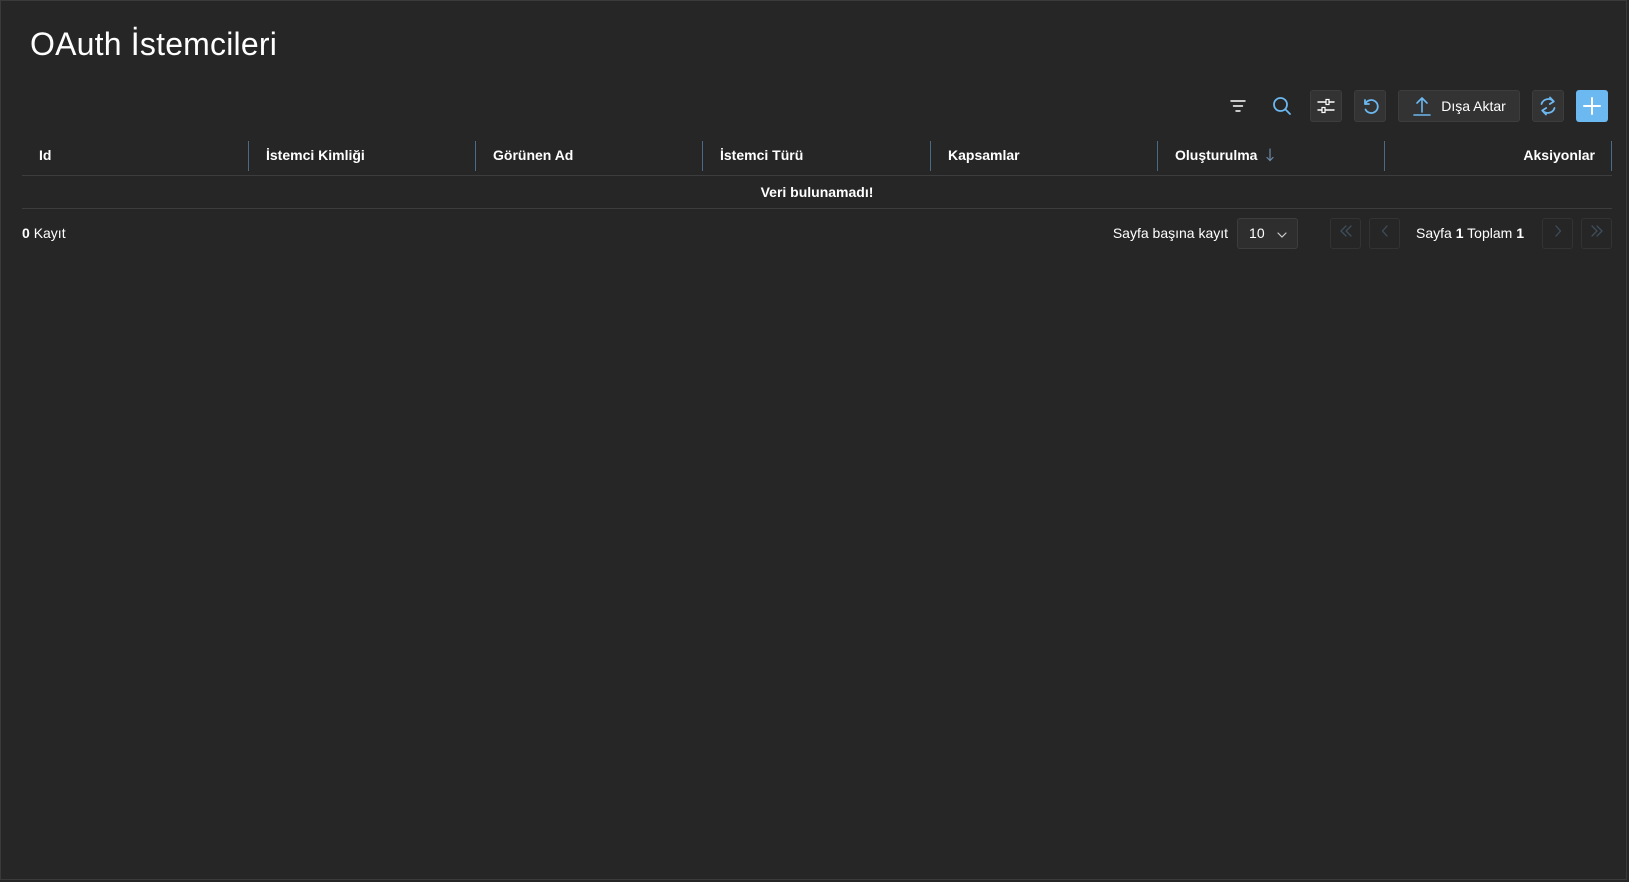 This screenshot has width=1629, height=882. I want to click on double-chevron-left-icon, so click(1346, 233).